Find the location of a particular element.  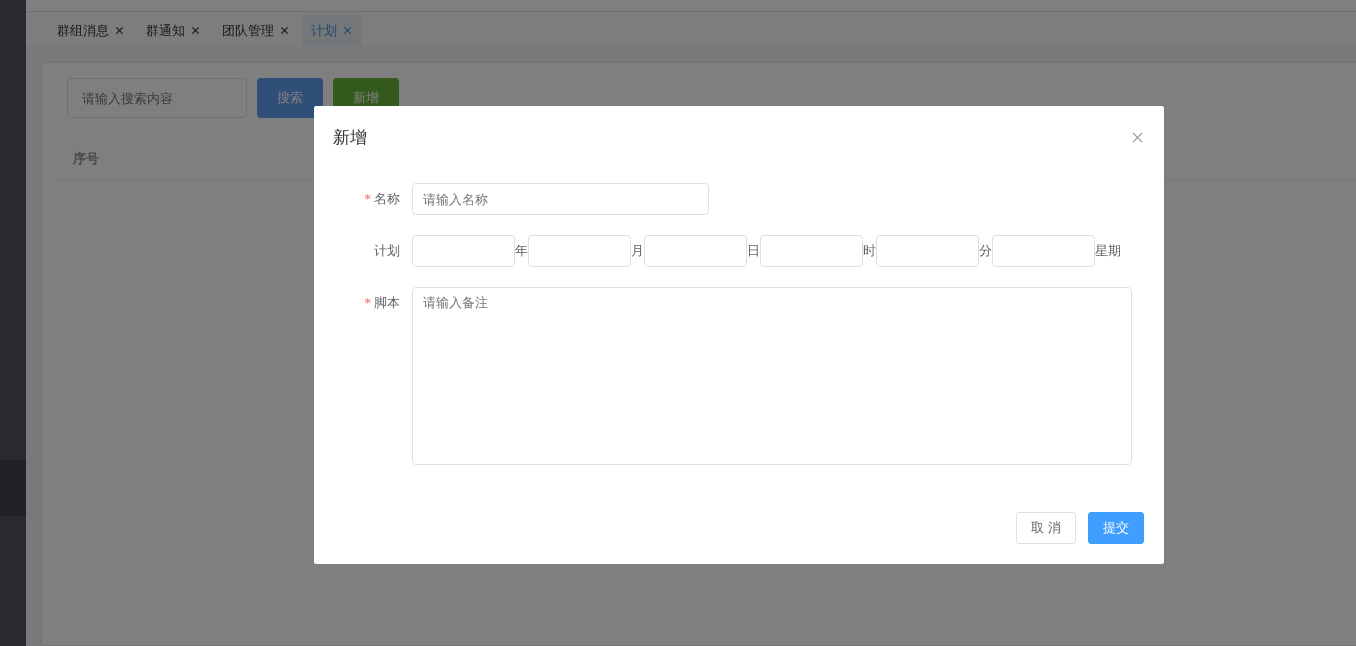

unit-label: 分 is located at coordinates (985, 251).